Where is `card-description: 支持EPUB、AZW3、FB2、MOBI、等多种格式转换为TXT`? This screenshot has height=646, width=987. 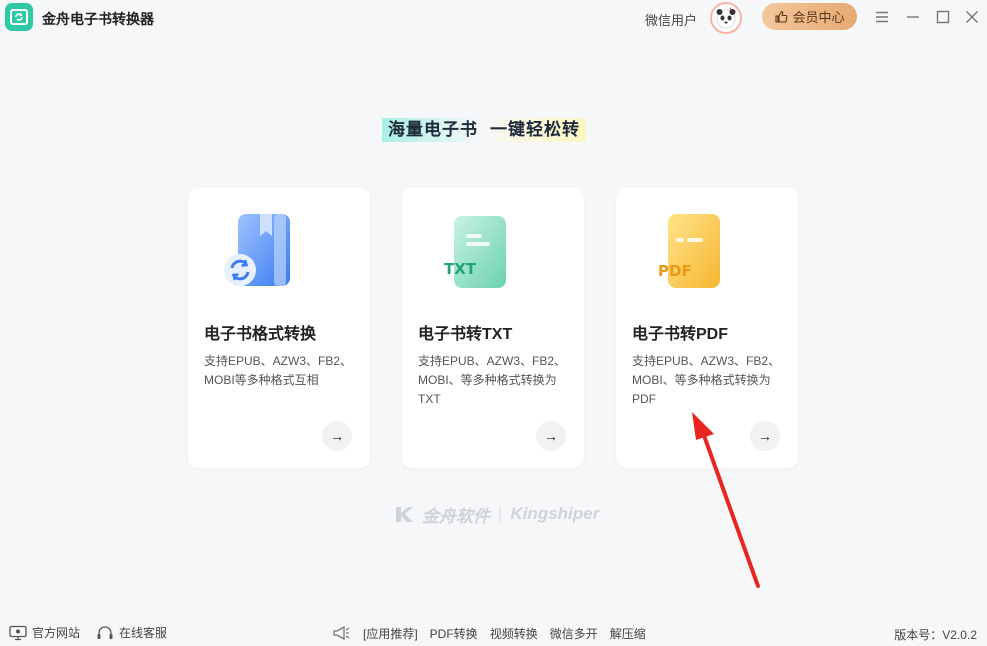
card-description: 支持EPUB、AZW3、FB2、MOBI、等多种格式转换为TXT is located at coordinates (492, 380).